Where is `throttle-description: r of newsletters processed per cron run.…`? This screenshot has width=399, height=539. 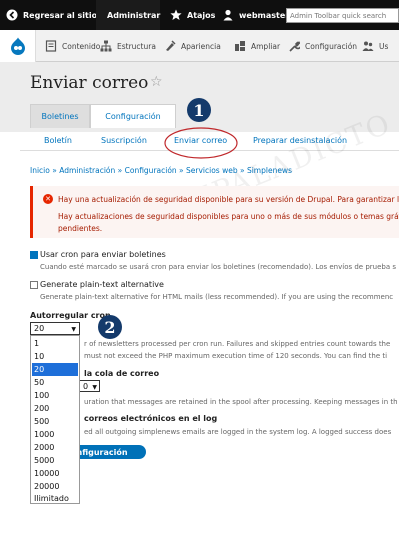 throttle-description: r of newsletters processed per cron run.… is located at coordinates (237, 344).